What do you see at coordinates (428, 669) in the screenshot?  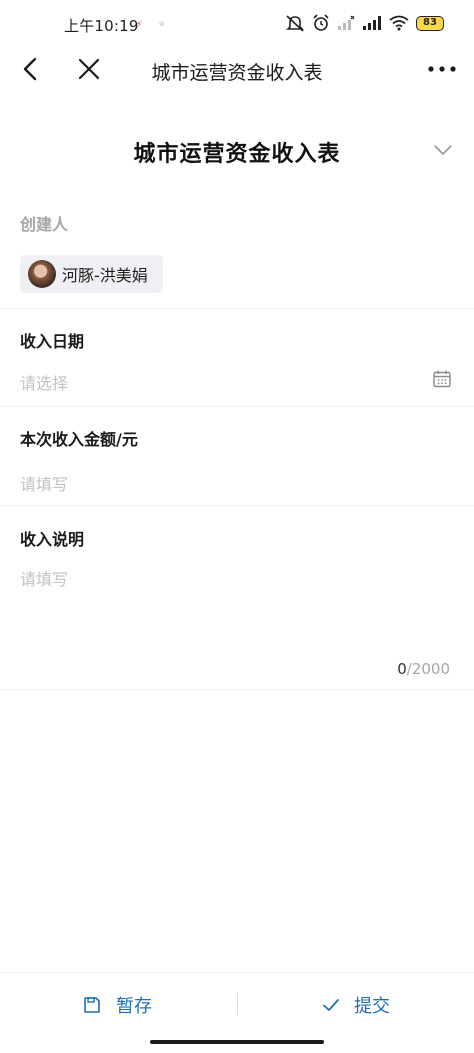 I see `char-count-max: /2000` at bounding box center [428, 669].